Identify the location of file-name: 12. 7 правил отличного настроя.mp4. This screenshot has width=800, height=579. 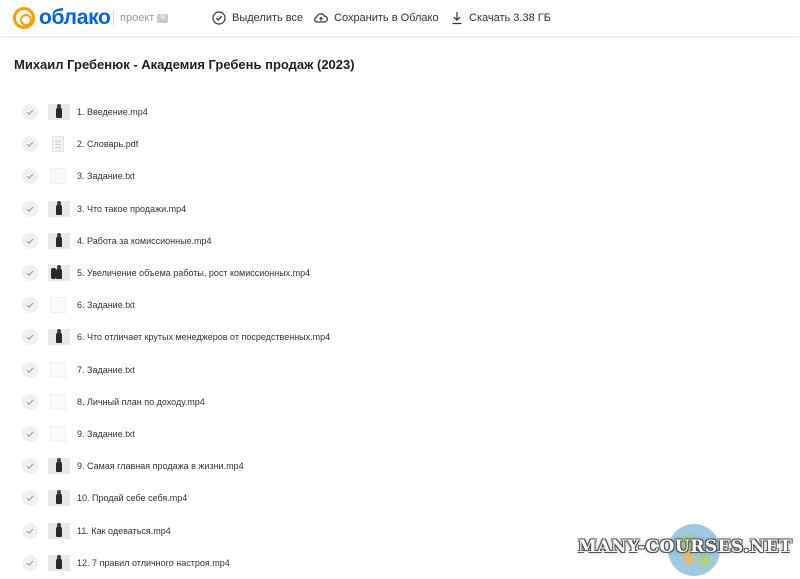
(153, 563).